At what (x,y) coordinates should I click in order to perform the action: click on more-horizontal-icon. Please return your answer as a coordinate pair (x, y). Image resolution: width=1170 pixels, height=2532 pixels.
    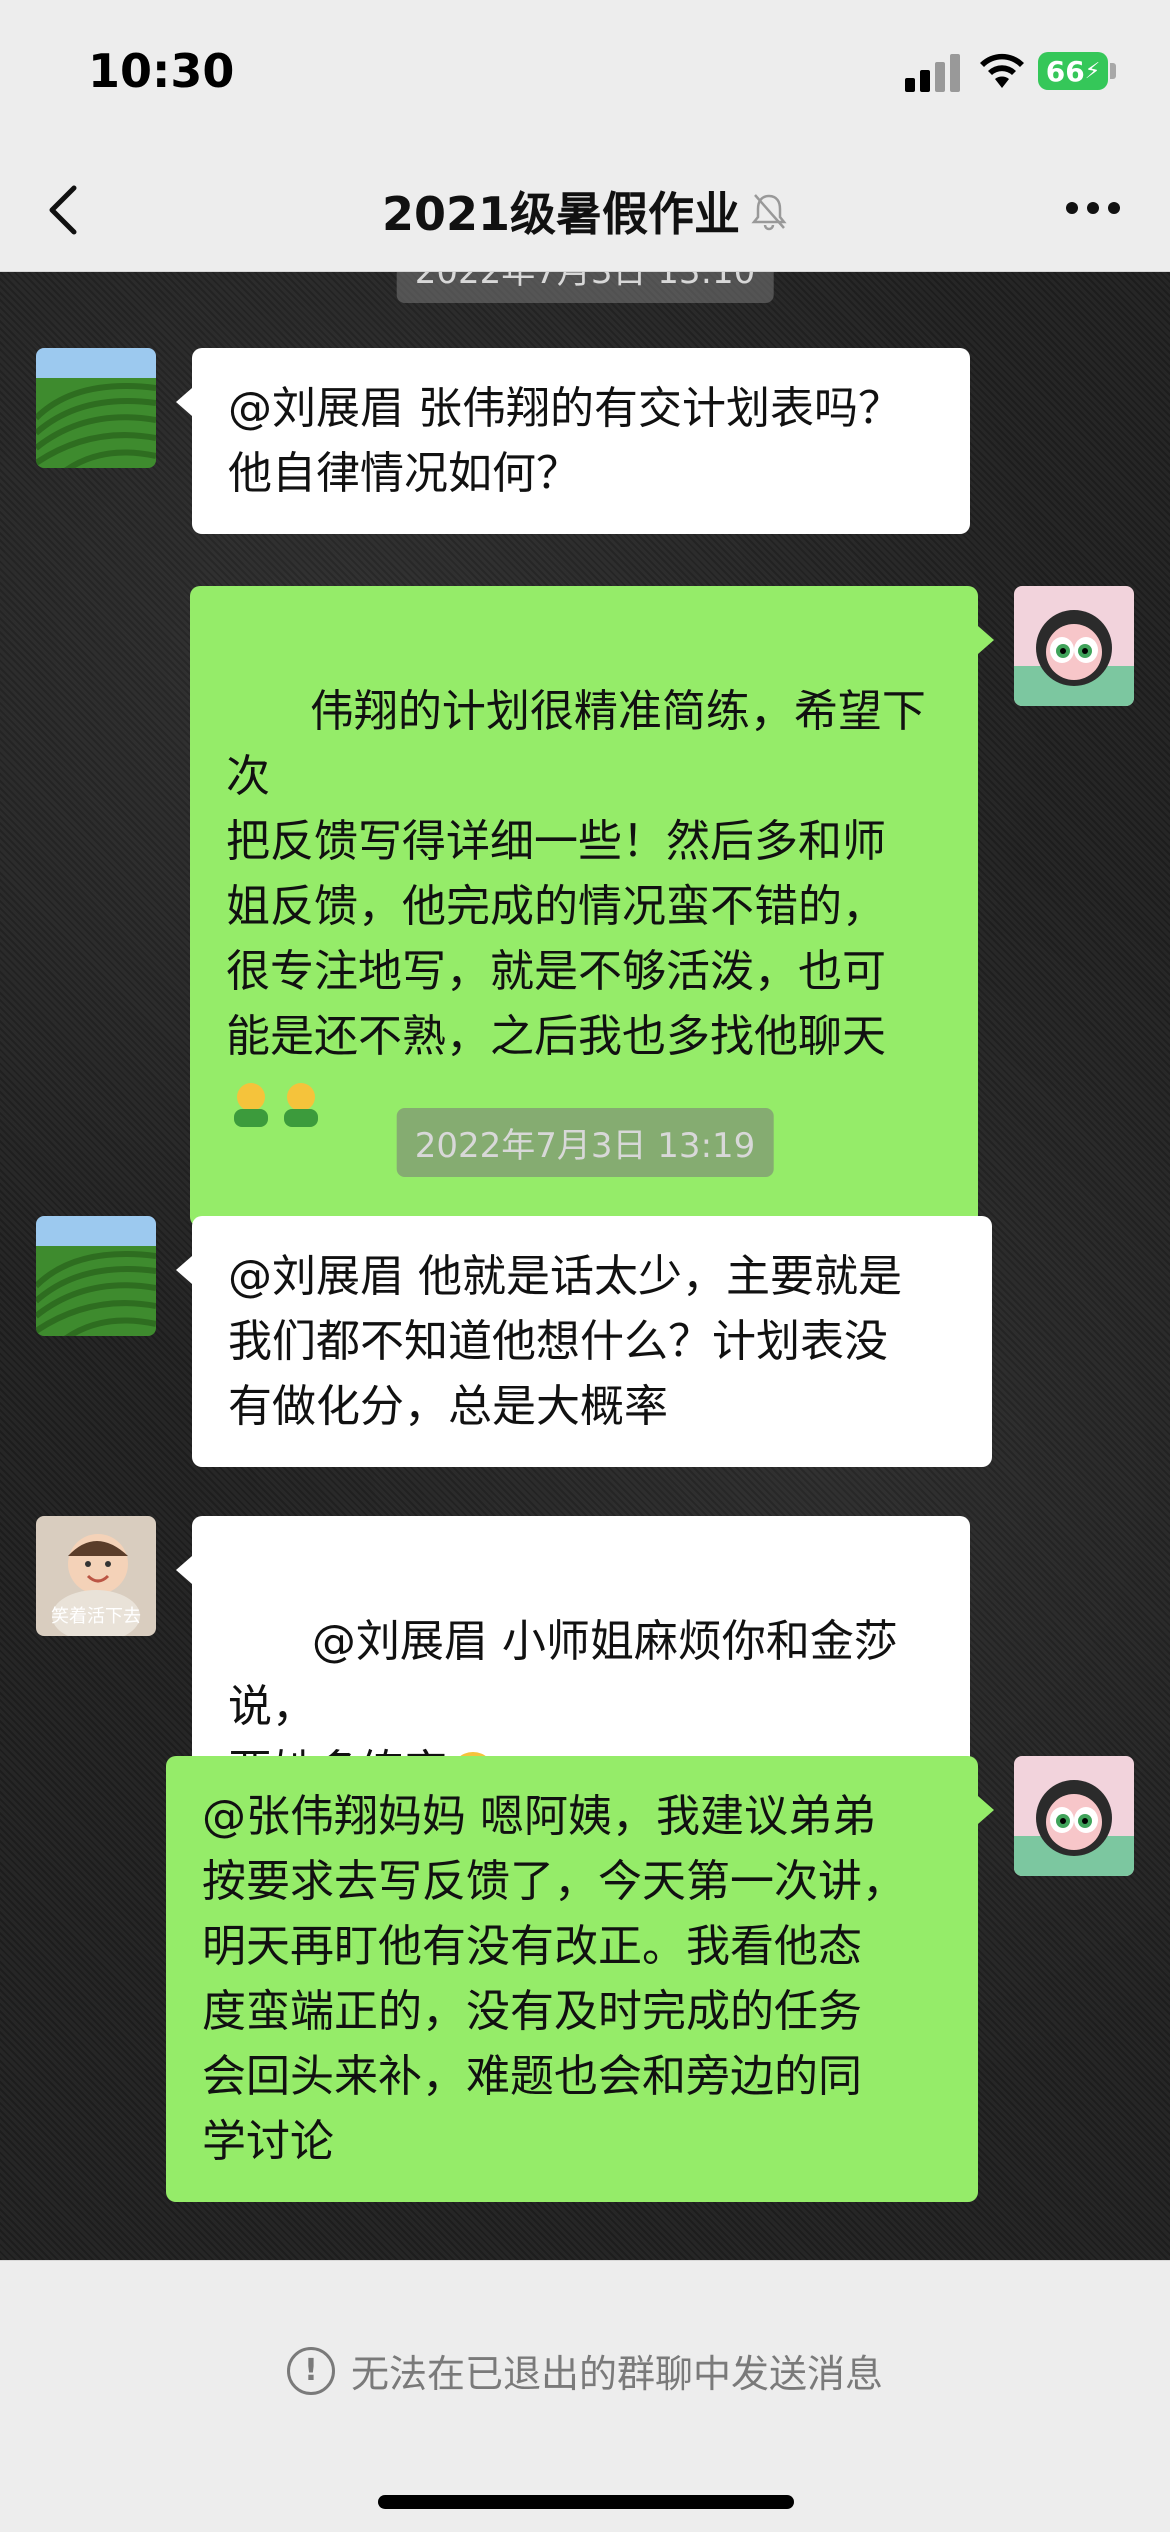
    Looking at the image, I should click on (1093, 209).